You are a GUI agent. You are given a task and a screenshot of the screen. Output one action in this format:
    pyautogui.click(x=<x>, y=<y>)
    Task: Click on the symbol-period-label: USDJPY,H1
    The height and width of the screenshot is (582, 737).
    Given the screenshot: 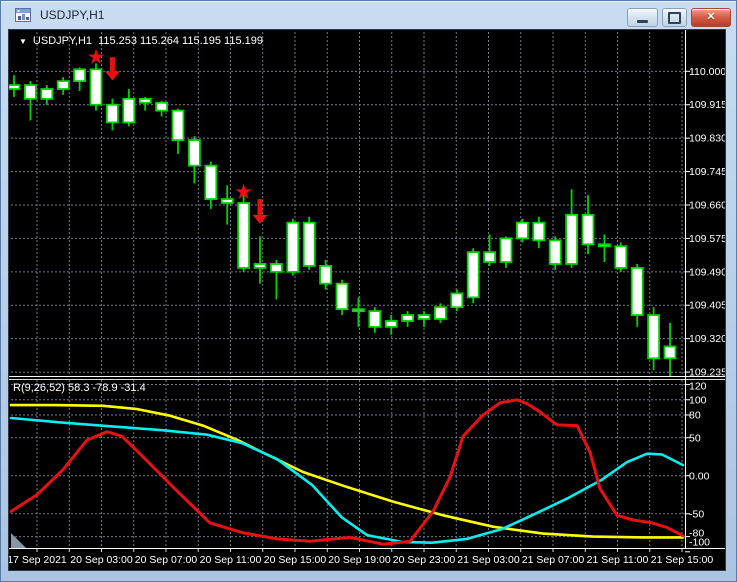 What is the action you would take?
    pyautogui.click(x=62, y=41)
    